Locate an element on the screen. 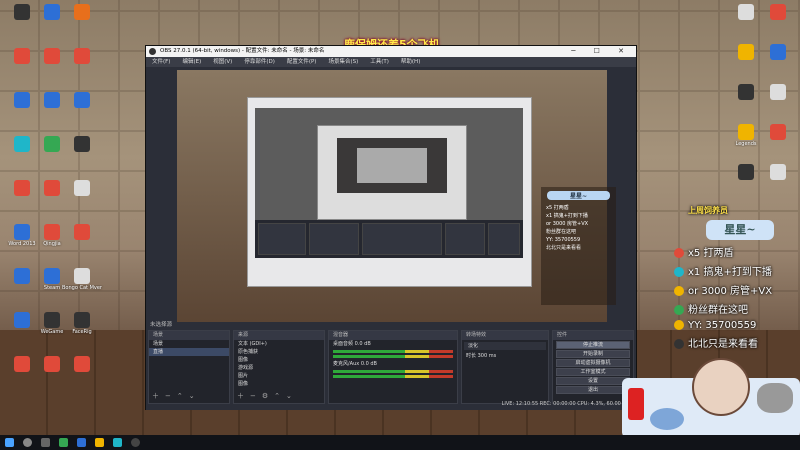 This screenshot has height=450, width=800. source-item: 原色捕获 is located at coordinates (279, 352).